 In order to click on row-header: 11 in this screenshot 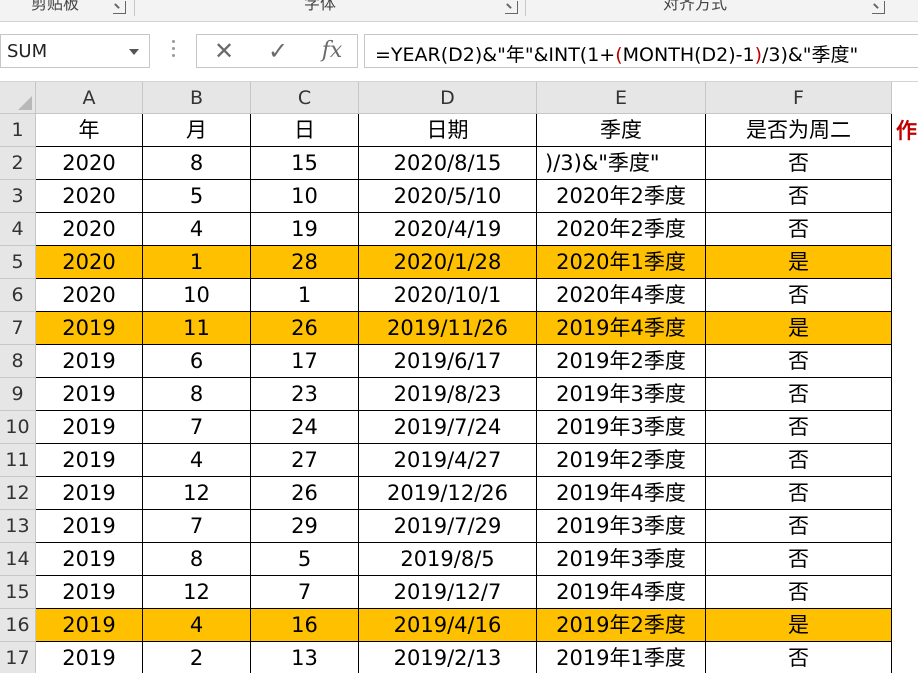, I will do `click(18, 460)`.